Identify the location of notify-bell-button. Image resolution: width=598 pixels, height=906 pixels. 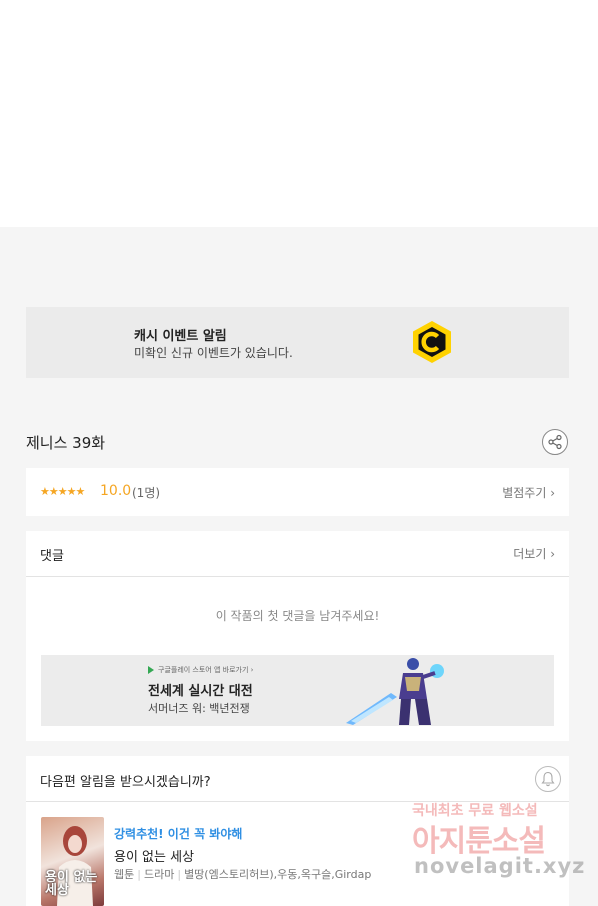
(548, 779).